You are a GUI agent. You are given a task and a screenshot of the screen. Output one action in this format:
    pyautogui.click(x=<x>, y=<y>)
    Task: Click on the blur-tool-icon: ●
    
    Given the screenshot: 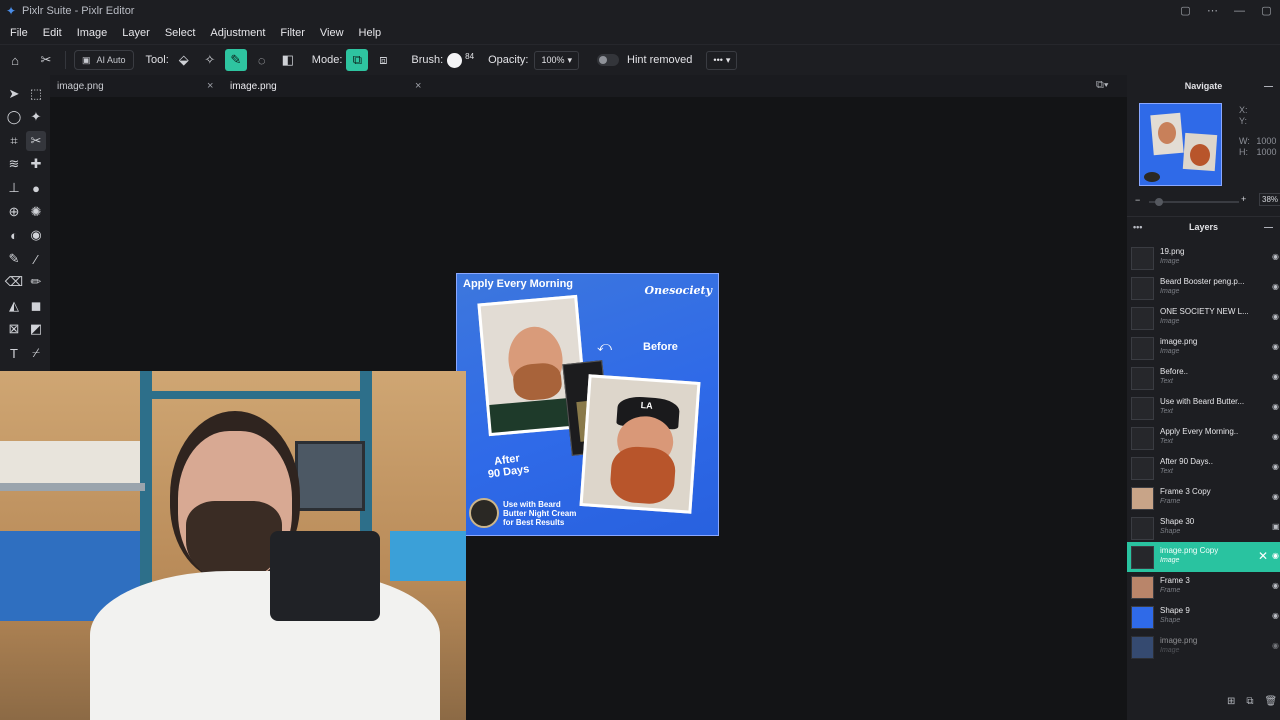 What is the action you would take?
    pyautogui.click(x=36, y=188)
    